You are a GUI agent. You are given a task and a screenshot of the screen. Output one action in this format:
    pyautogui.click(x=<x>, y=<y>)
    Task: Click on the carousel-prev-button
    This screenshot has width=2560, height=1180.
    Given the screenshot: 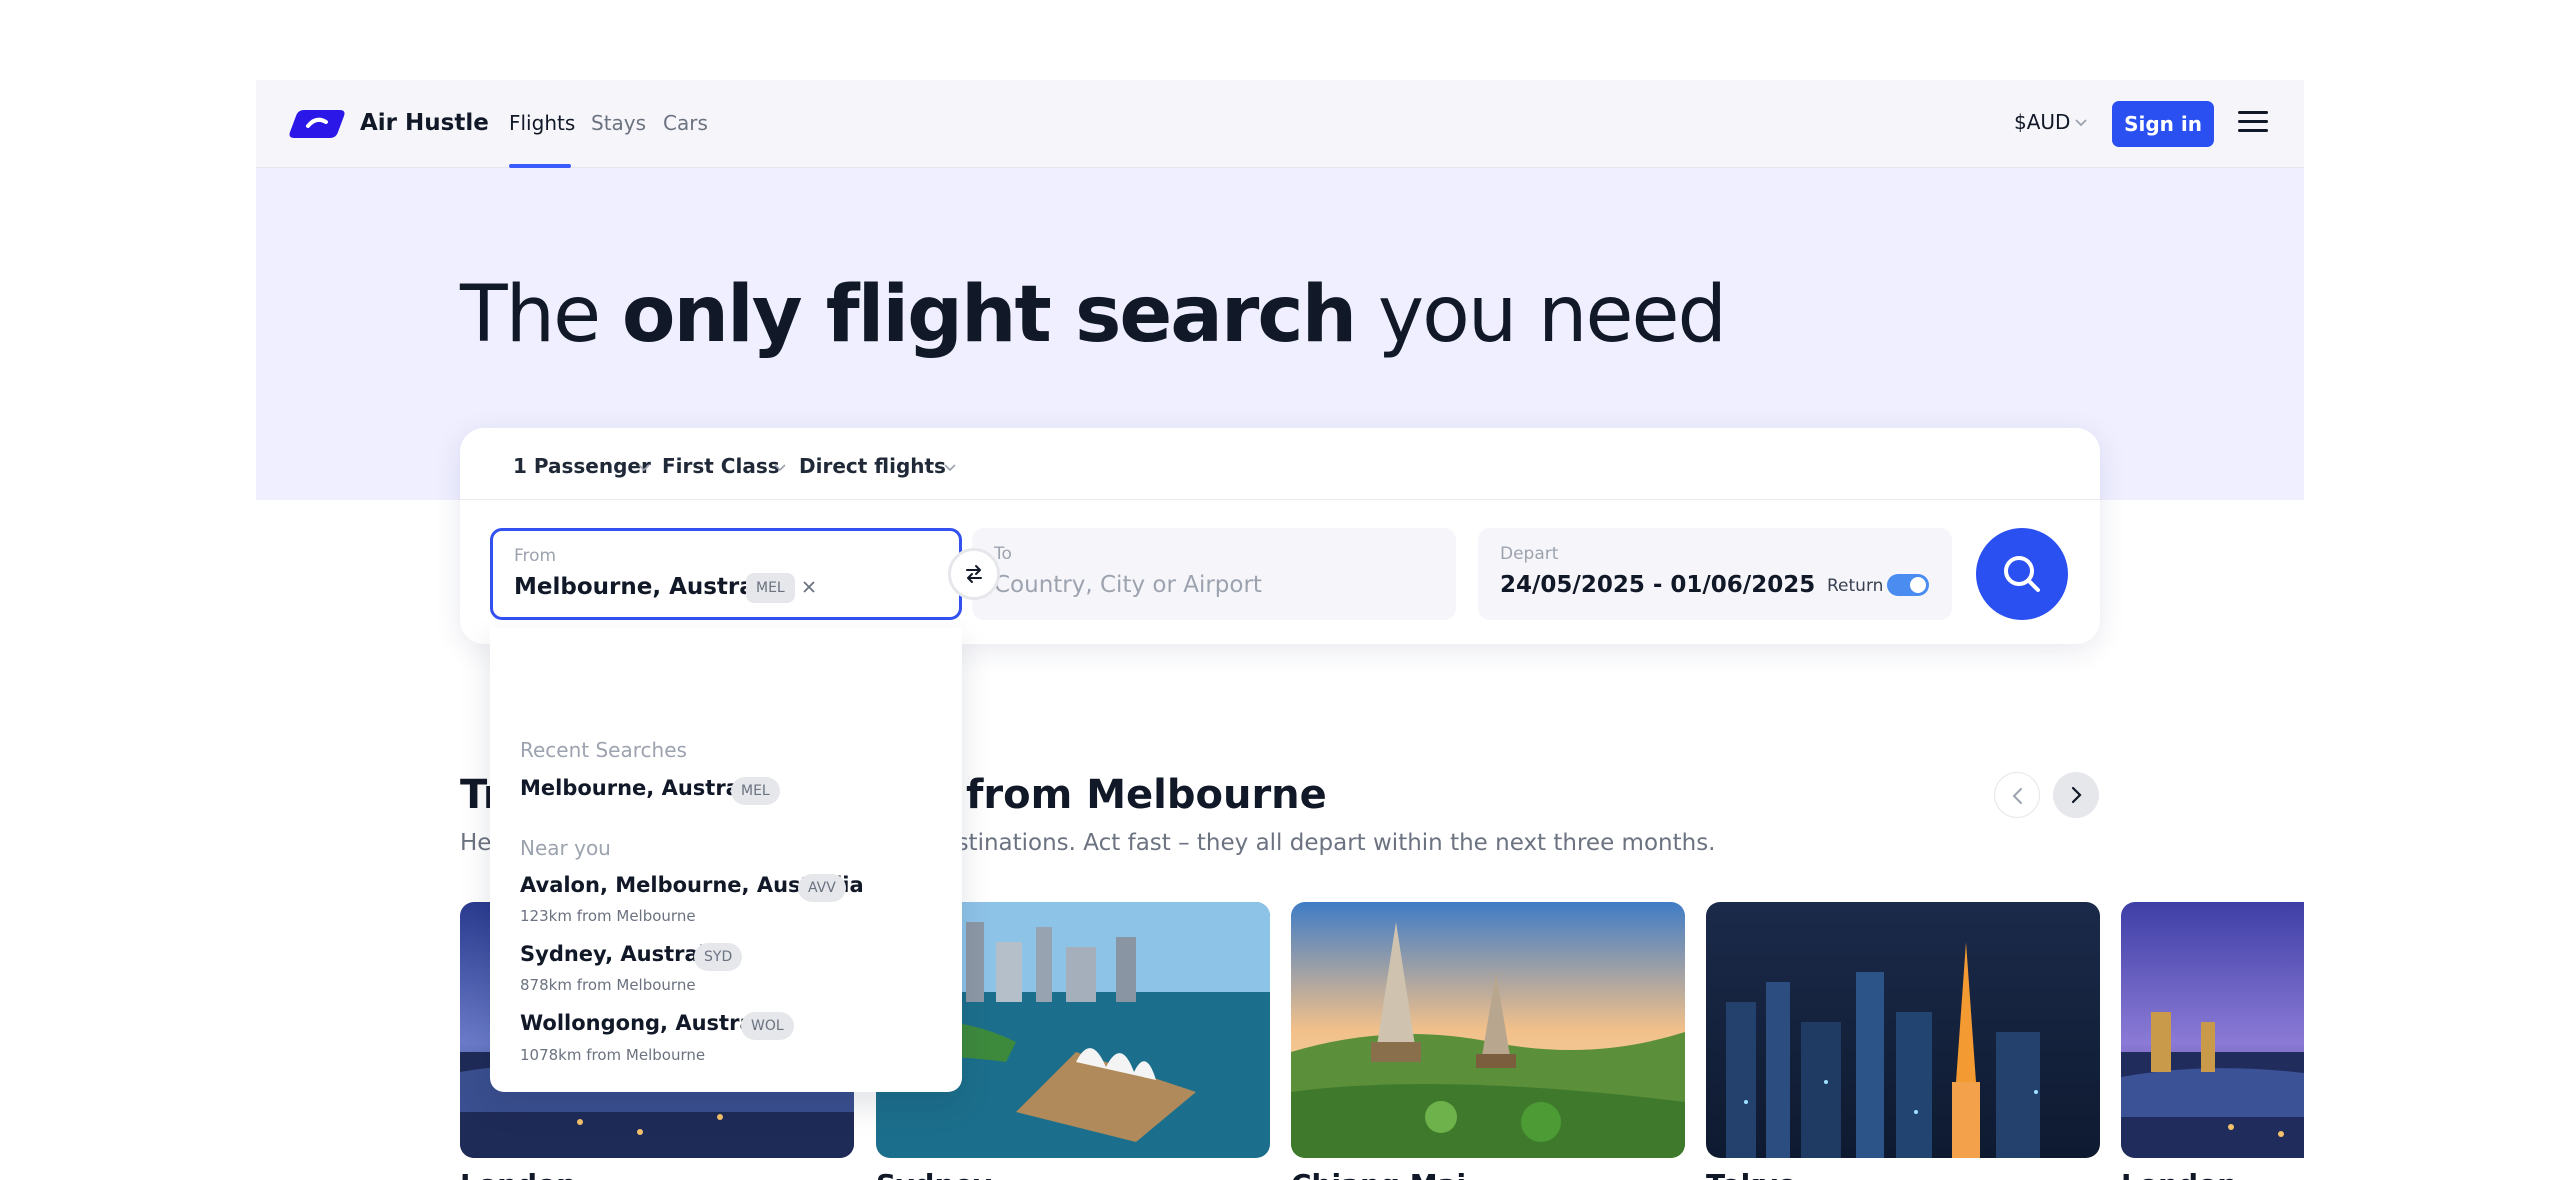 What is the action you would take?
    pyautogui.click(x=2017, y=795)
    